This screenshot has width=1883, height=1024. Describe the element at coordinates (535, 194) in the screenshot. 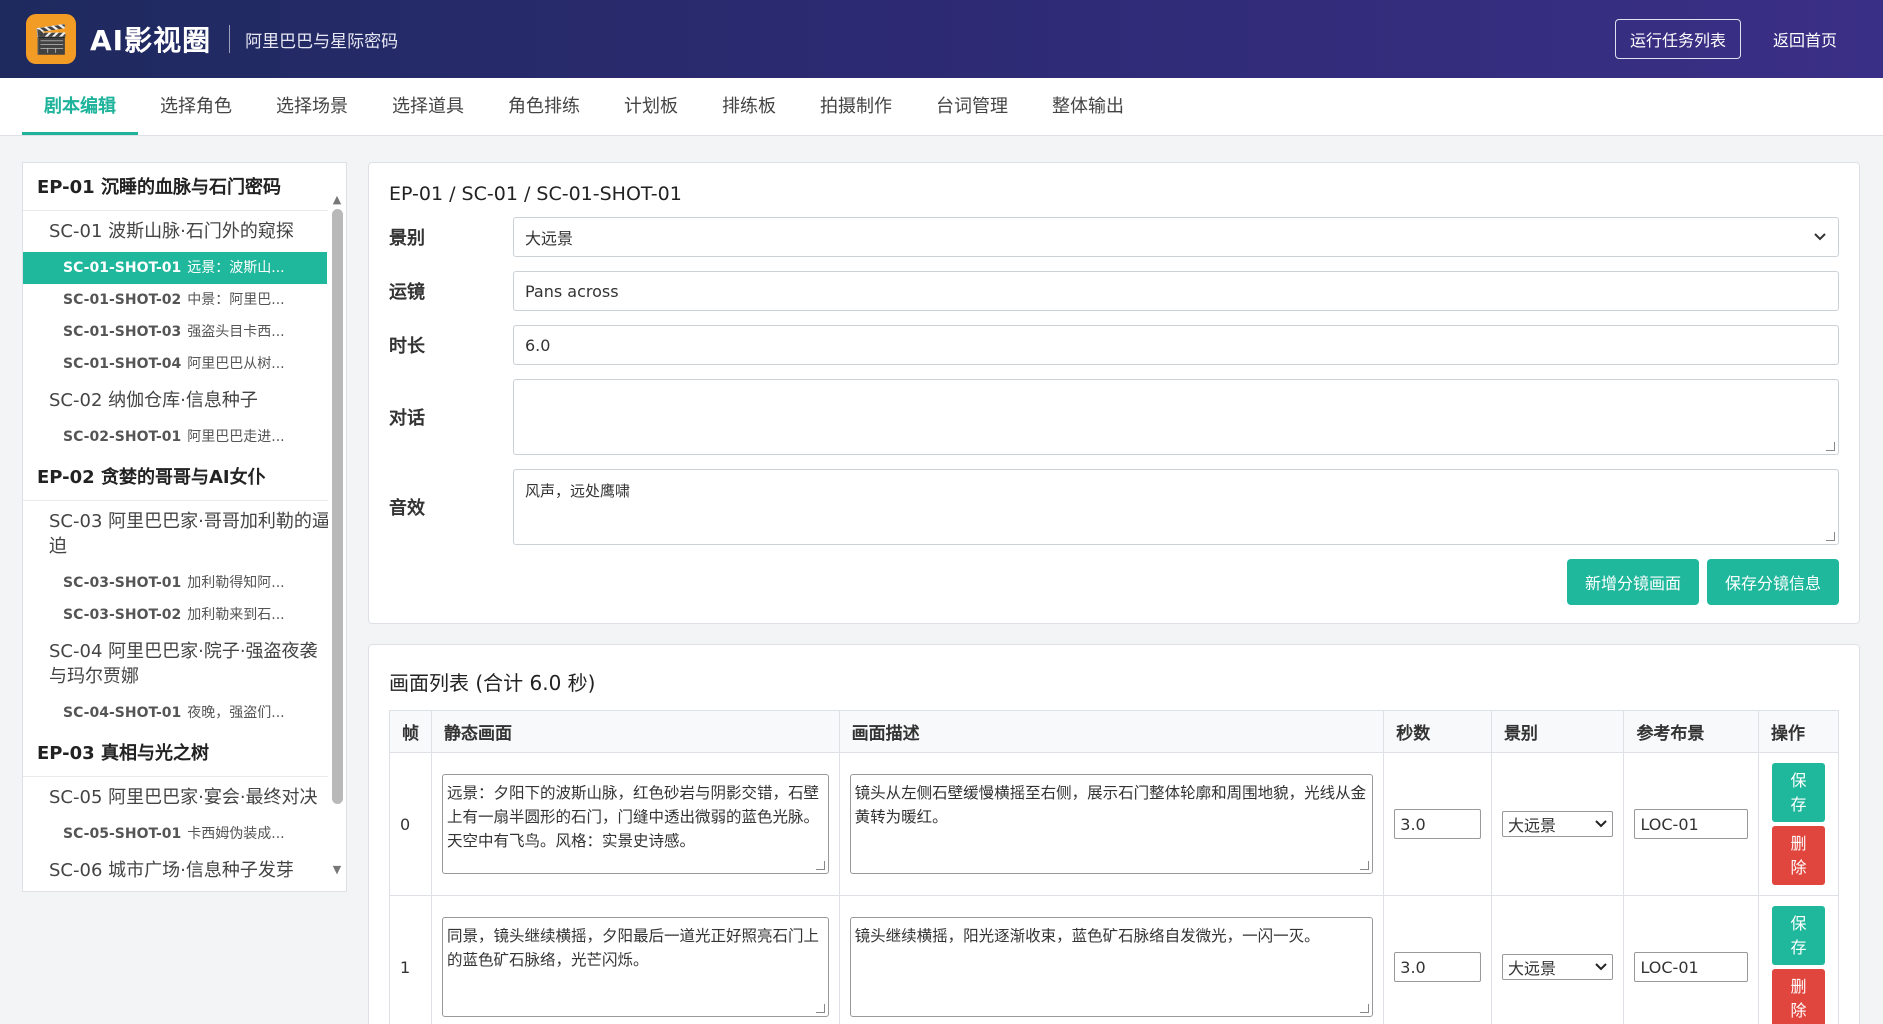

I see `breadcrumb: EP-01 / SC-01 / SC-01-SHOT-01` at that location.